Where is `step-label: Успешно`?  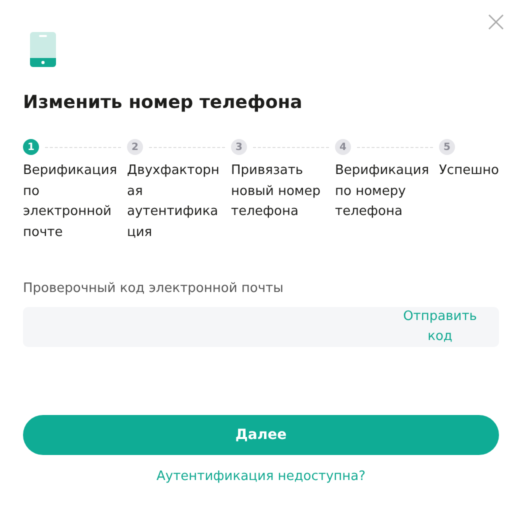 step-label: Успешно is located at coordinates (469, 171).